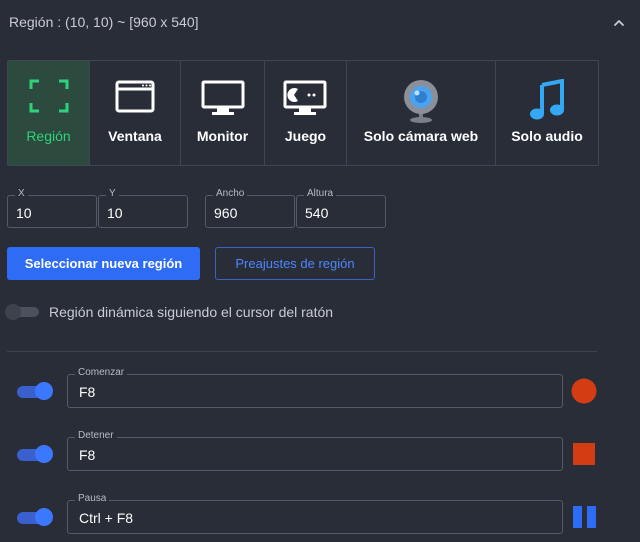 This screenshot has height=542, width=640. I want to click on mode-game: Juego, so click(306, 113).